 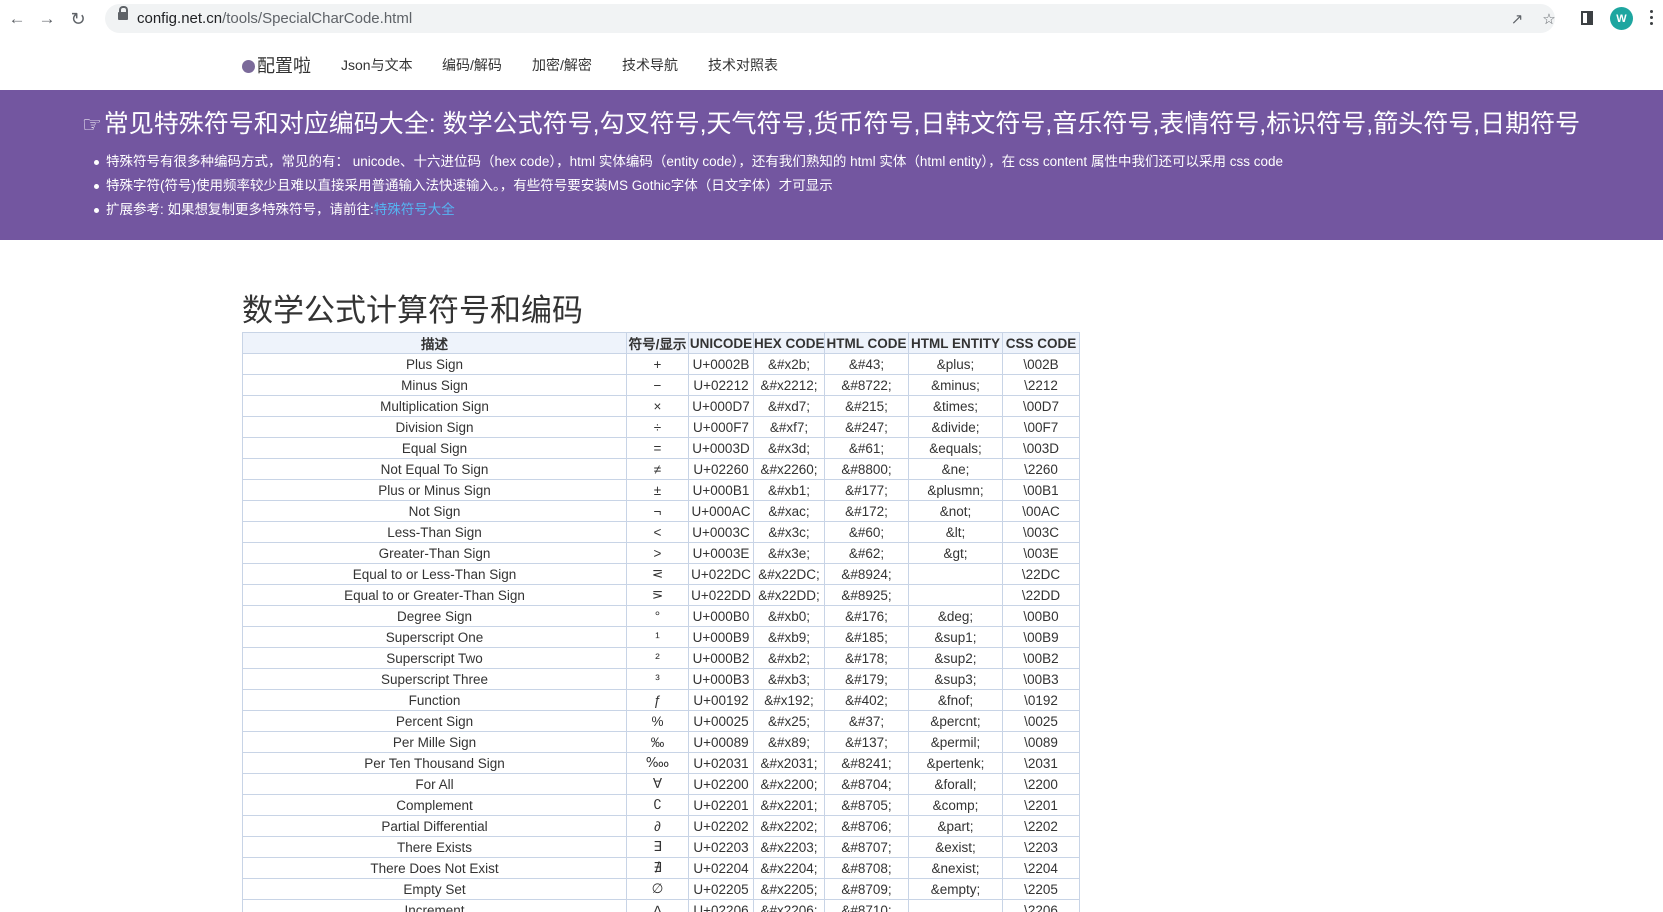 I want to click on section-title: 数学公式计算符号和编码, so click(x=412, y=310).